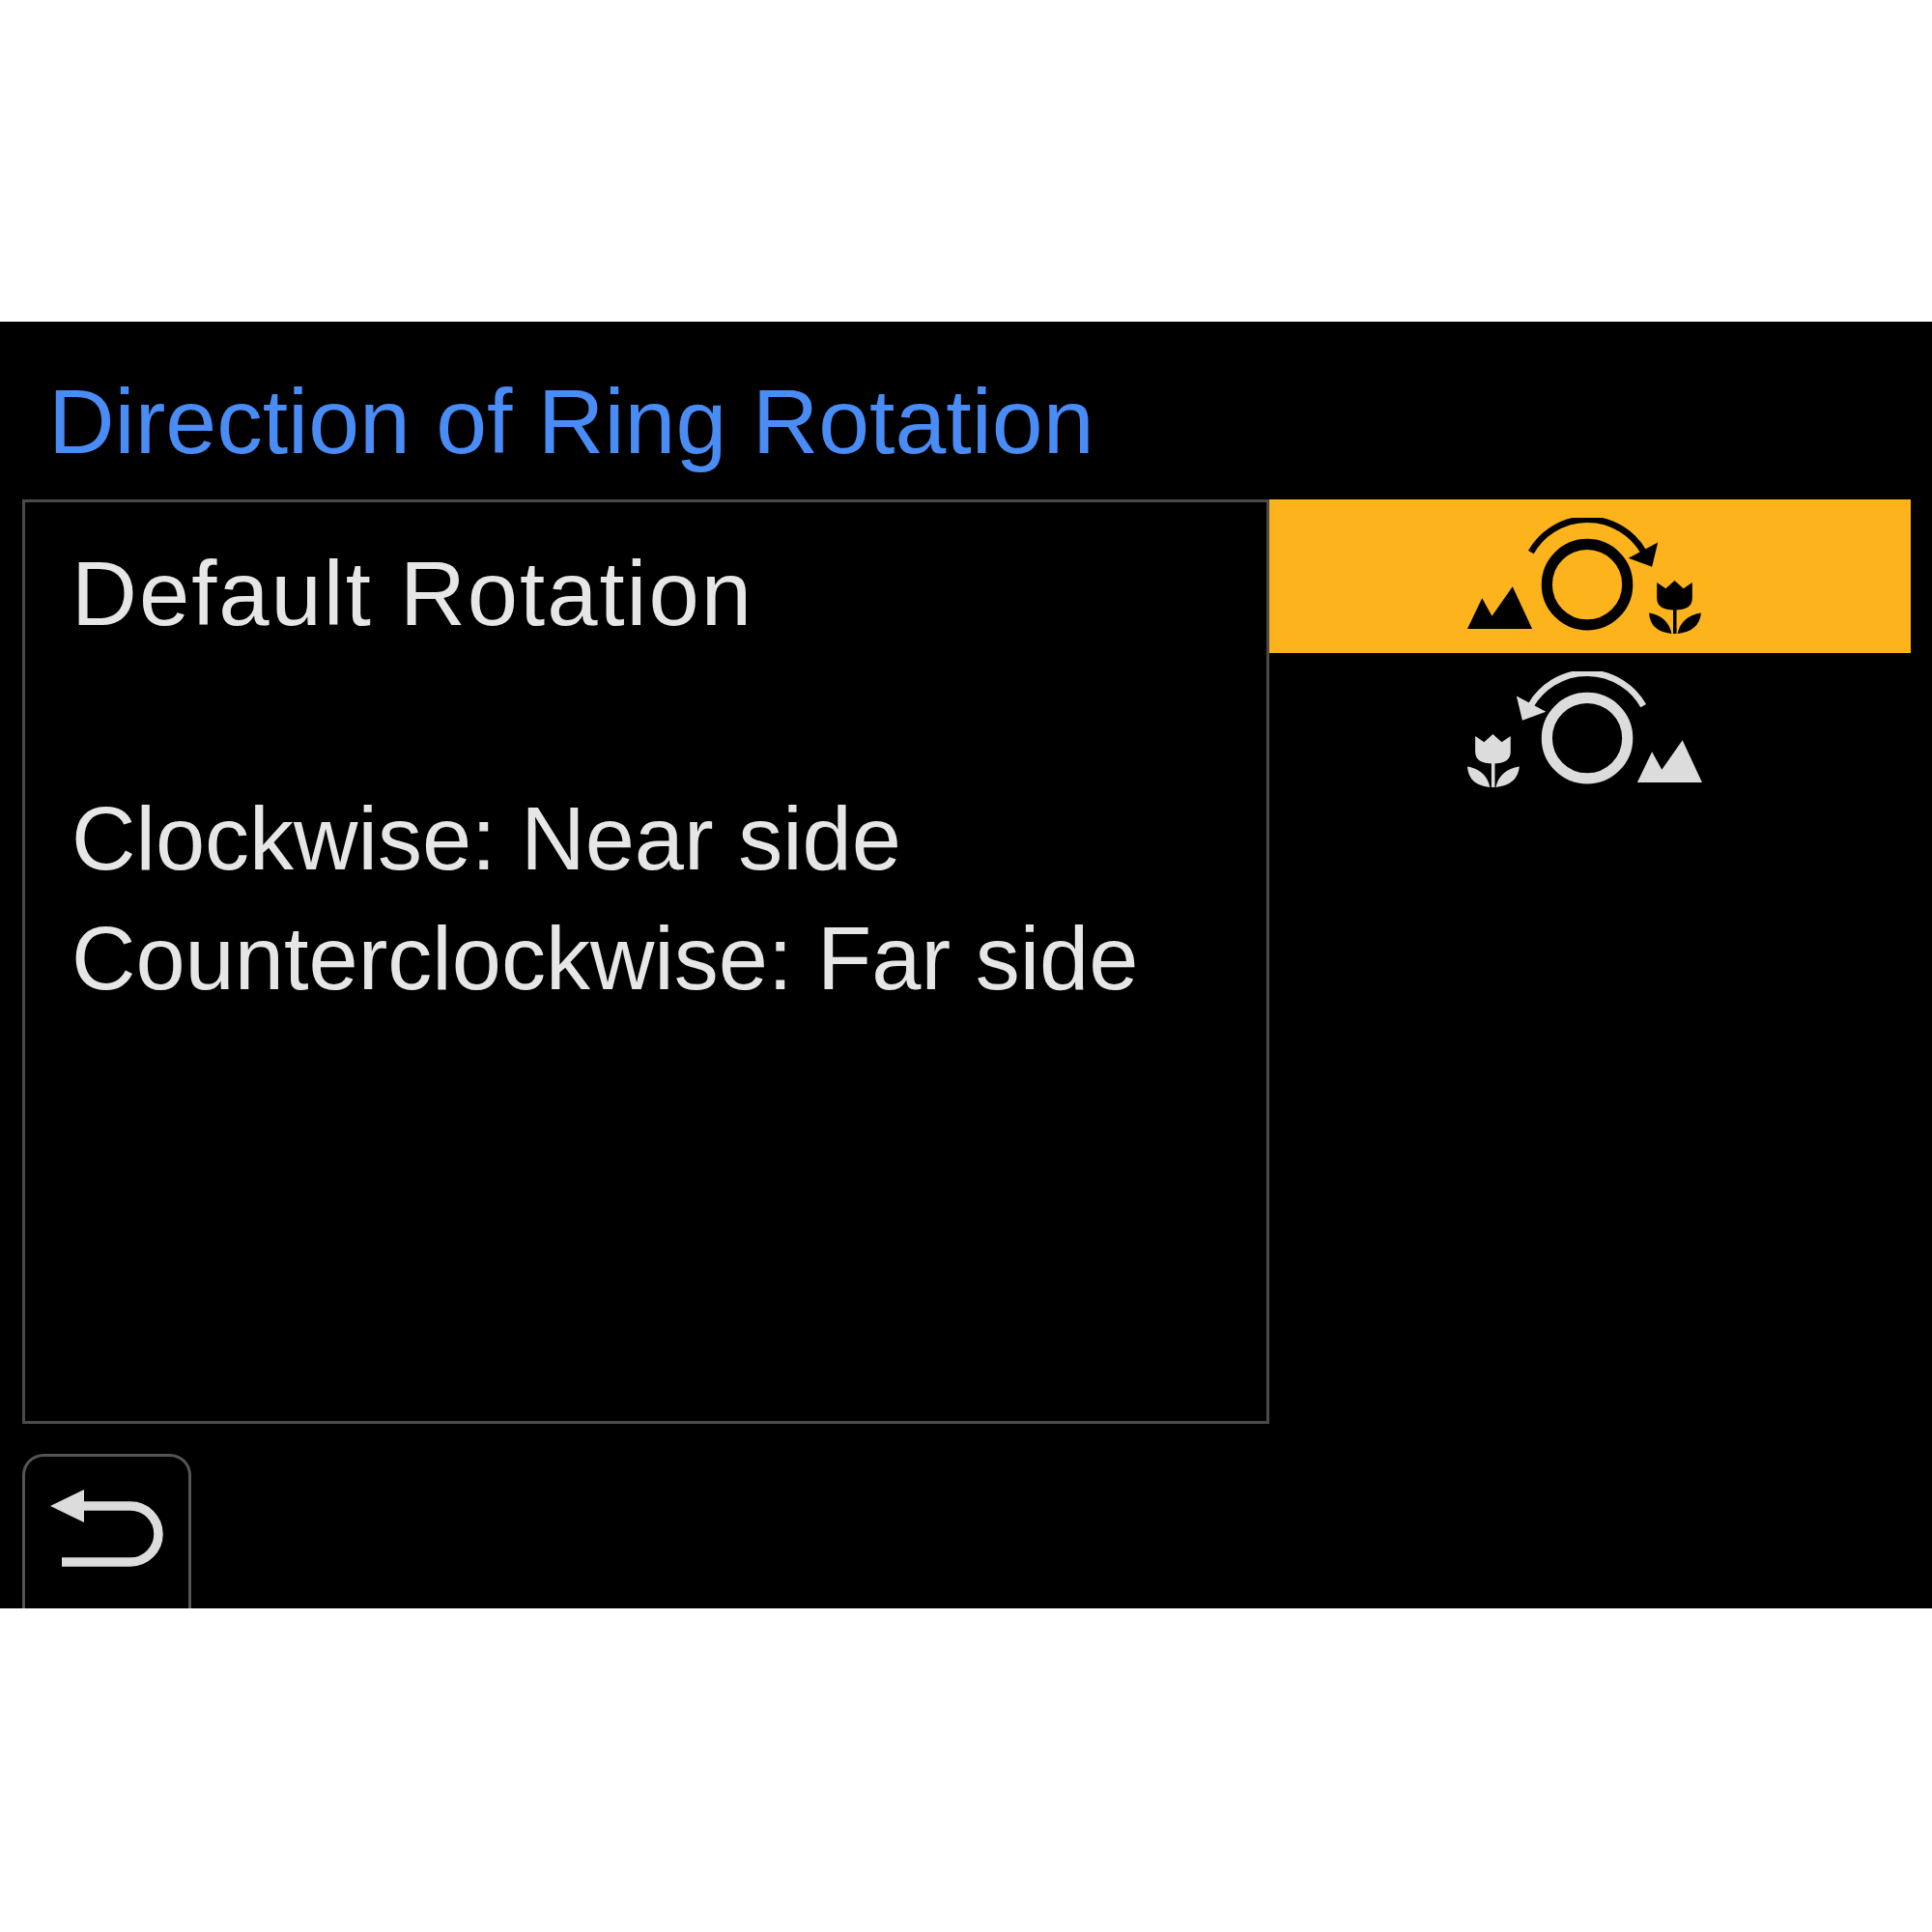  What do you see at coordinates (571, 421) in the screenshot?
I see `screen-title: Direction of Ring Rotation` at bounding box center [571, 421].